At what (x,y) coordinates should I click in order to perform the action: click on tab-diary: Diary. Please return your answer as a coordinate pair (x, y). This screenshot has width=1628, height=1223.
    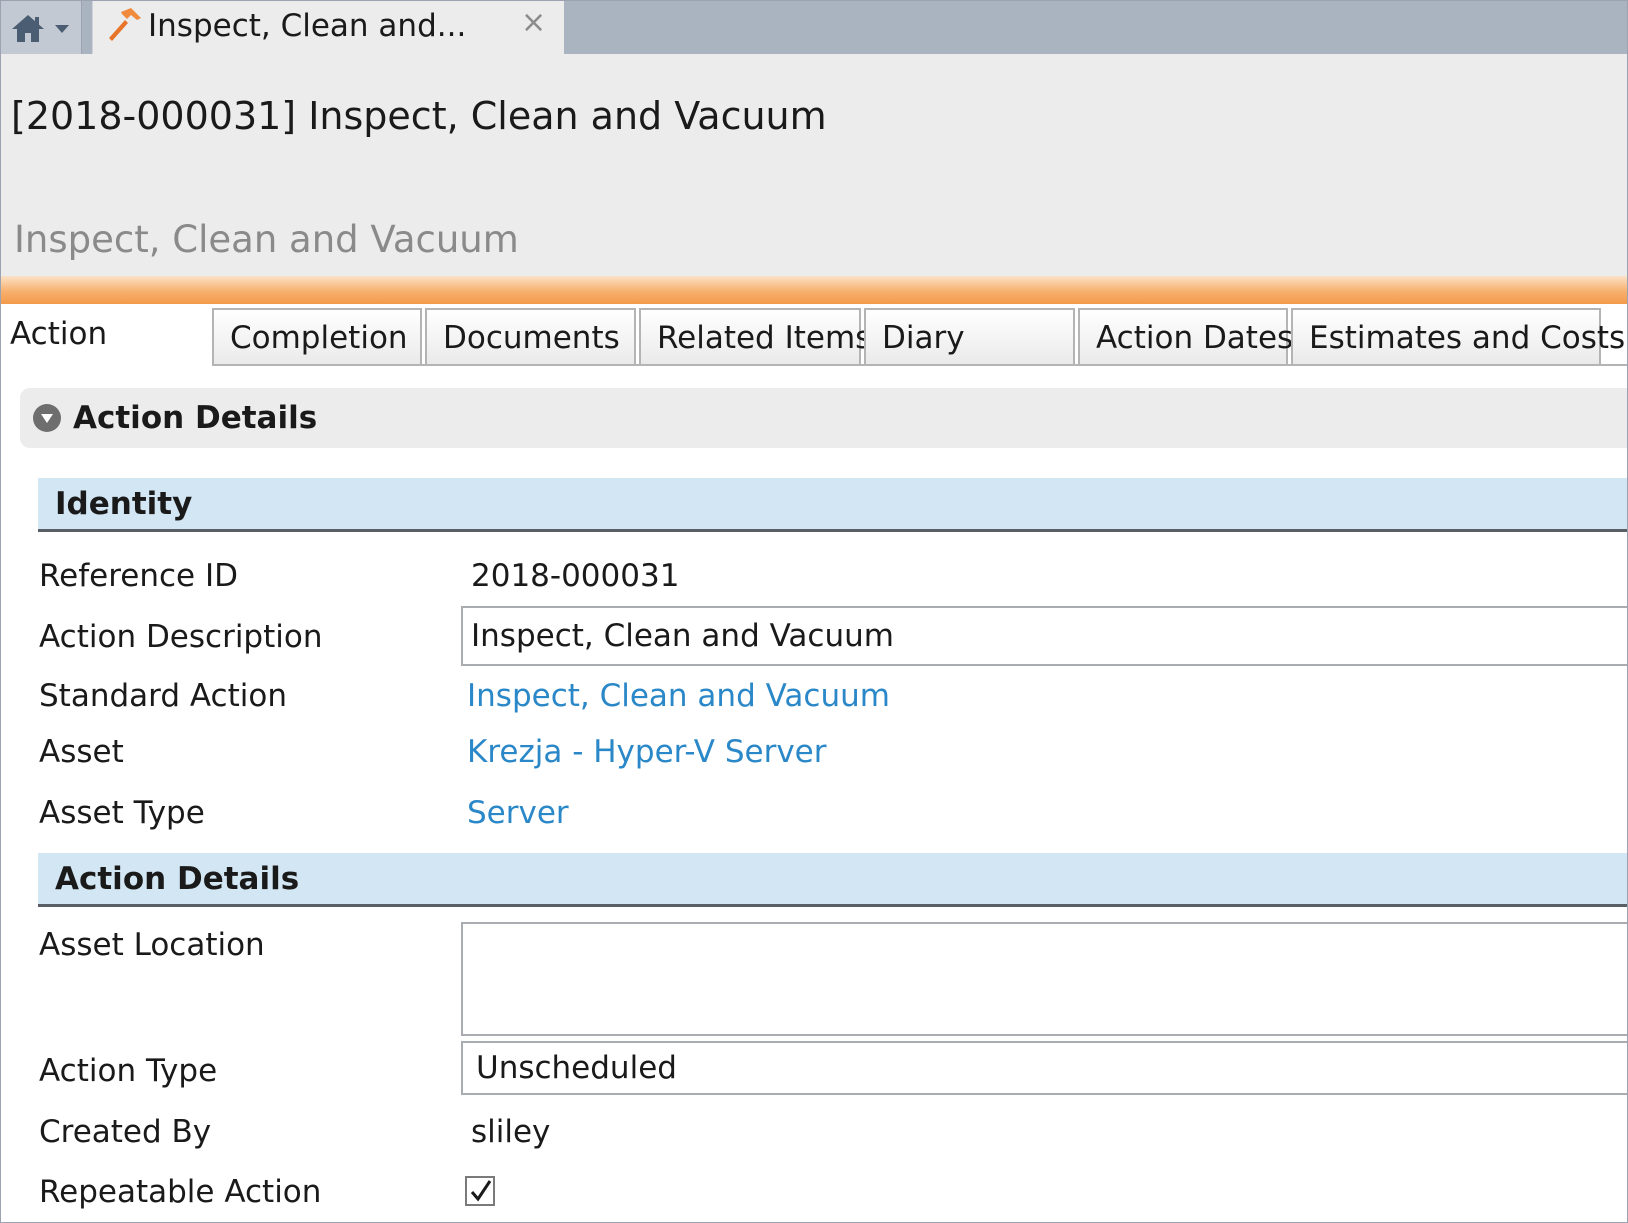
    Looking at the image, I should click on (969, 336).